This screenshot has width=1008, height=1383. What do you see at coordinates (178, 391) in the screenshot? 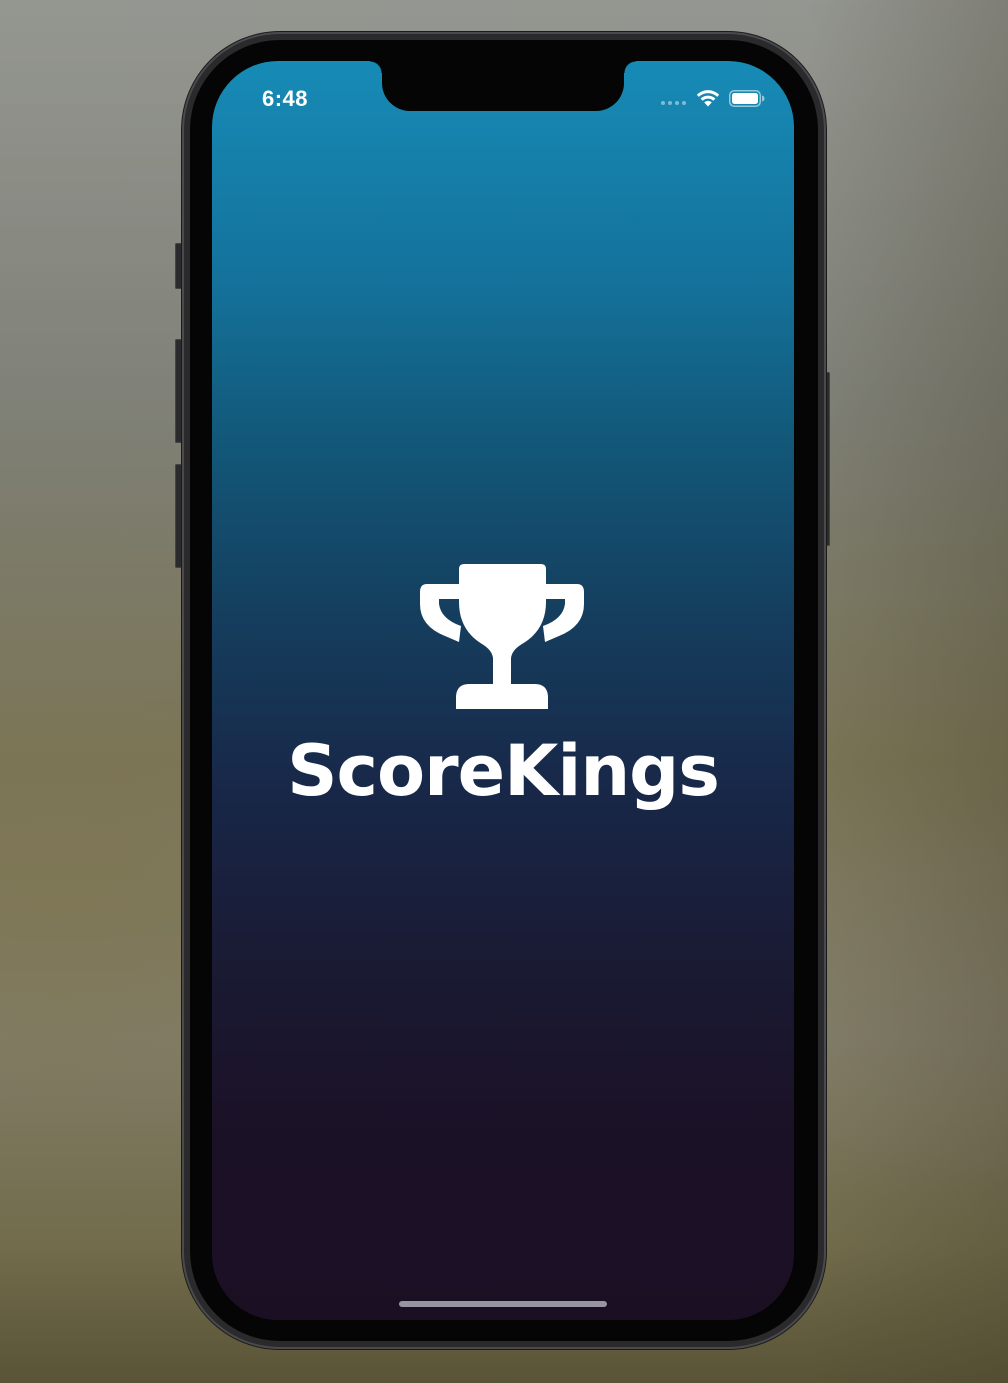
I see `volume-up-button` at bounding box center [178, 391].